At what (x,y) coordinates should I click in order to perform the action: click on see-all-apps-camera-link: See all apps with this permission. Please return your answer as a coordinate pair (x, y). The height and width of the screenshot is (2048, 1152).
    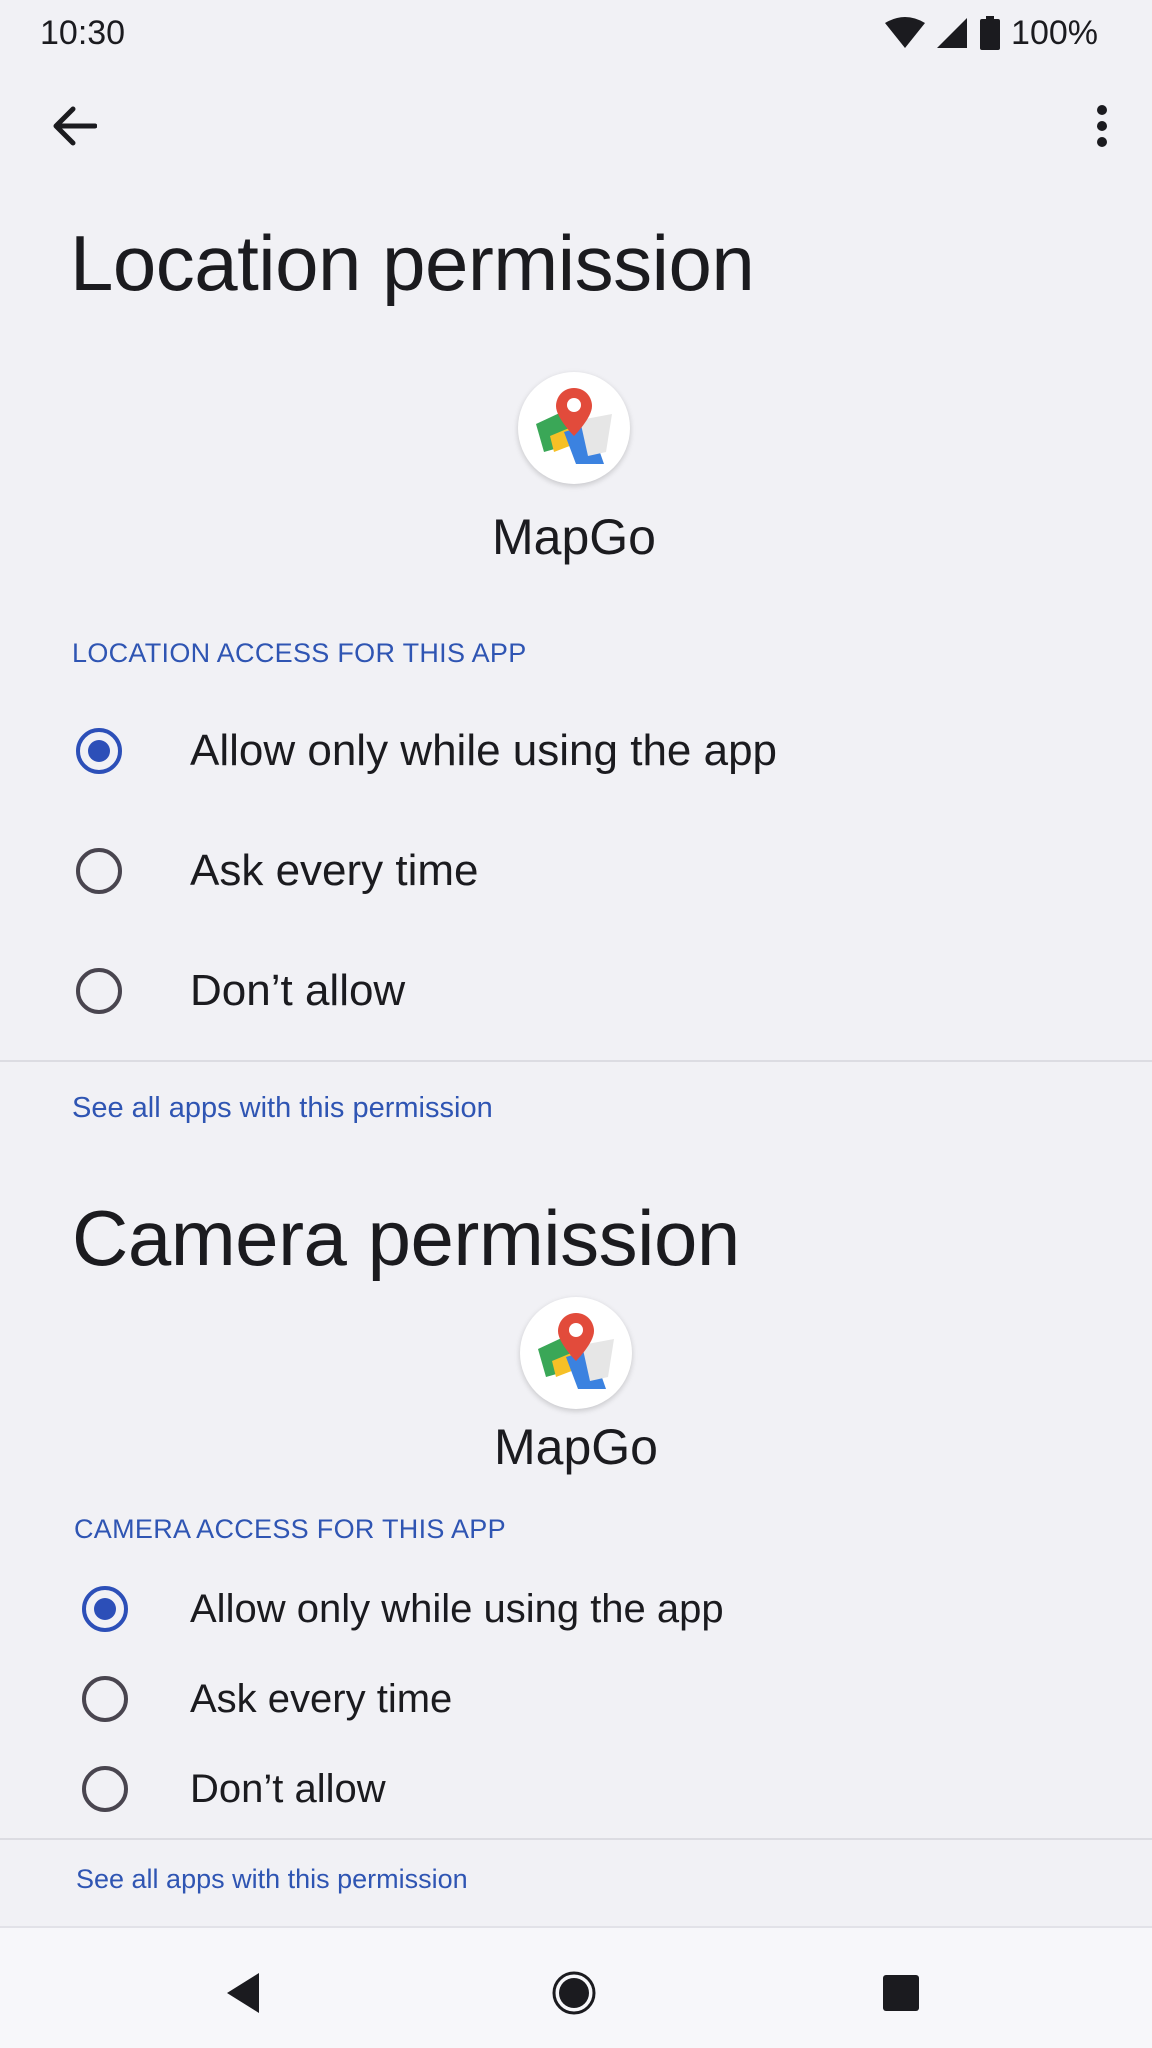
    Looking at the image, I should click on (272, 1879).